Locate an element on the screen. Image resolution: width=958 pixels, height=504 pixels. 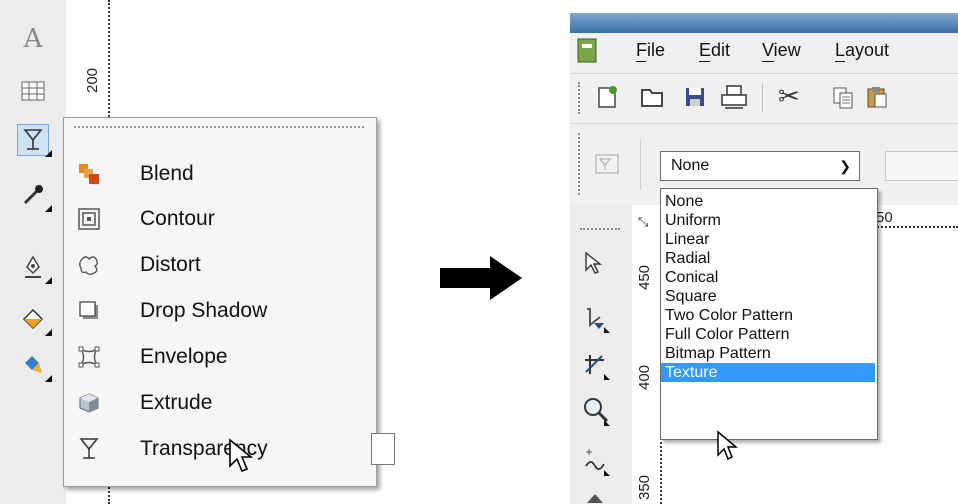
menu-edit: Edit is located at coordinates (714, 50).